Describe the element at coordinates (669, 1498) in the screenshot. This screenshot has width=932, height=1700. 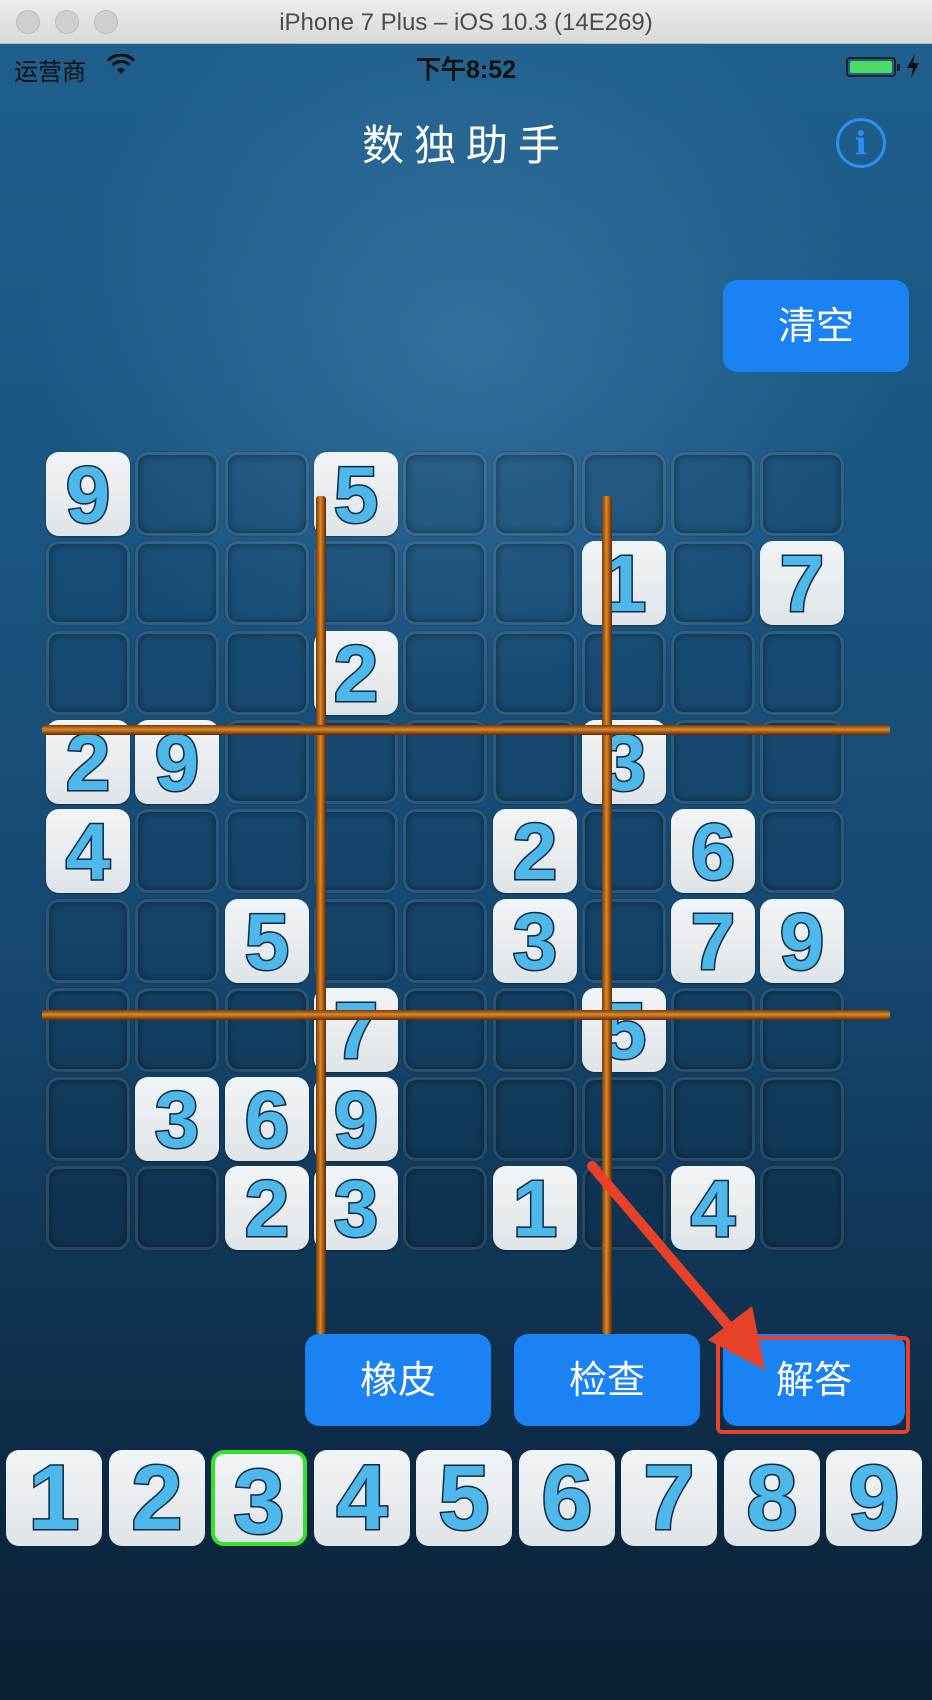
I see `number-pad-key: 7` at that location.